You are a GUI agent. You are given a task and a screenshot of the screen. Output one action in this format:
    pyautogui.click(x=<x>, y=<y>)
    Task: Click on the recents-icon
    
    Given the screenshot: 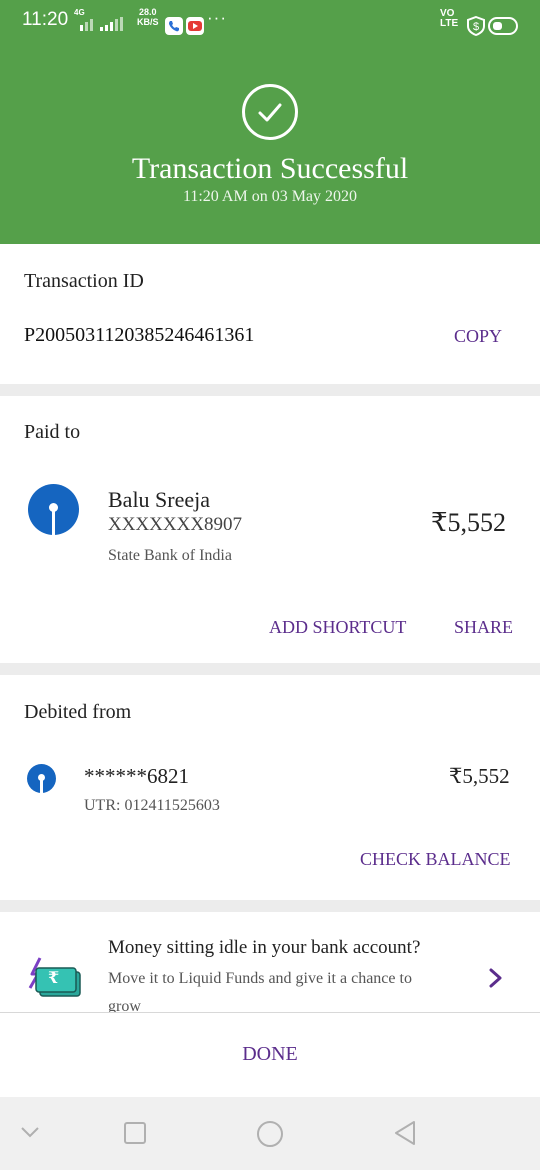 What is the action you would take?
    pyautogui.click(x=135, y=1133)
    